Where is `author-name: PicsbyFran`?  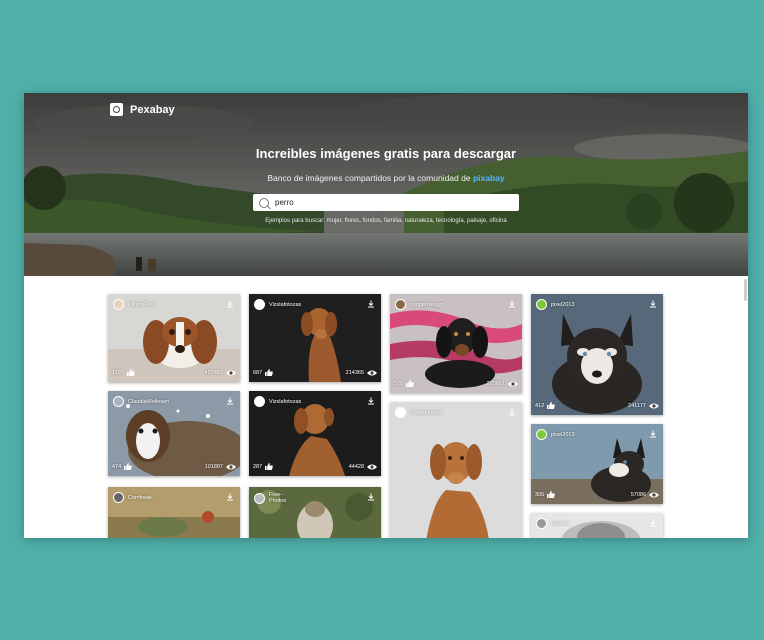
author-name: PicsbyFran is located at coordinates (142, 304).